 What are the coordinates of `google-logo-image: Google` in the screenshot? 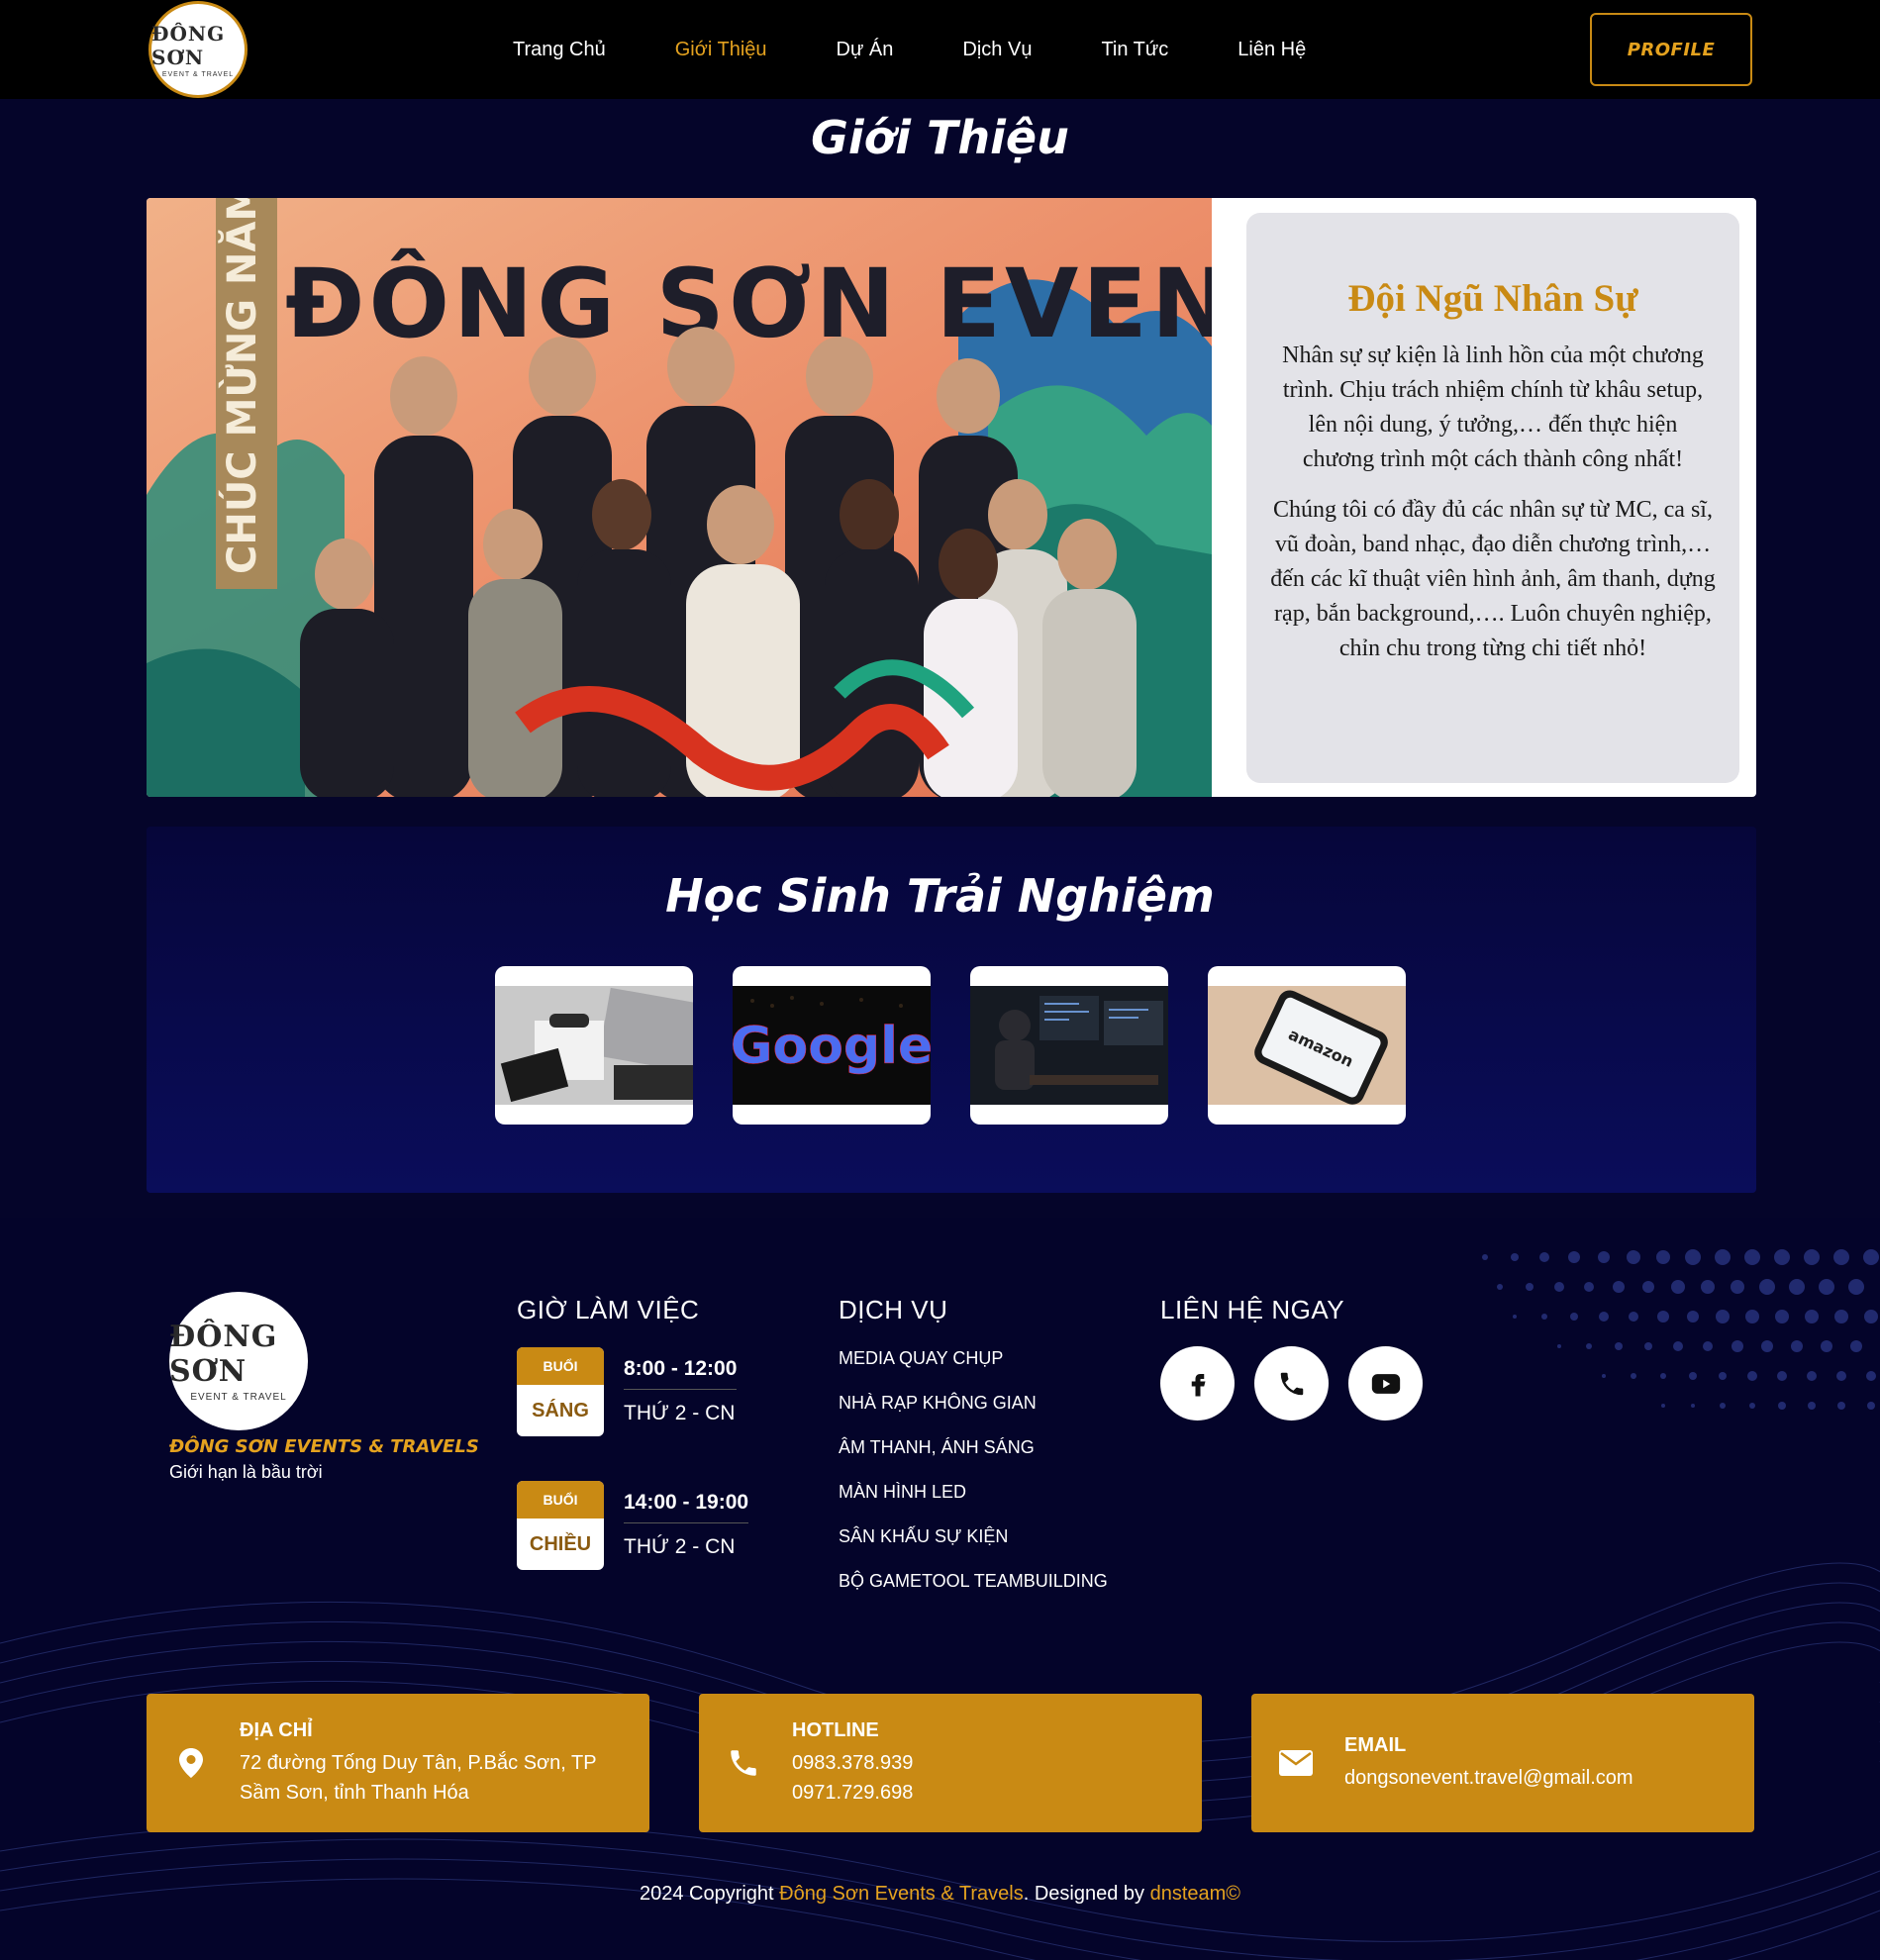 It's located at (832, 1045).